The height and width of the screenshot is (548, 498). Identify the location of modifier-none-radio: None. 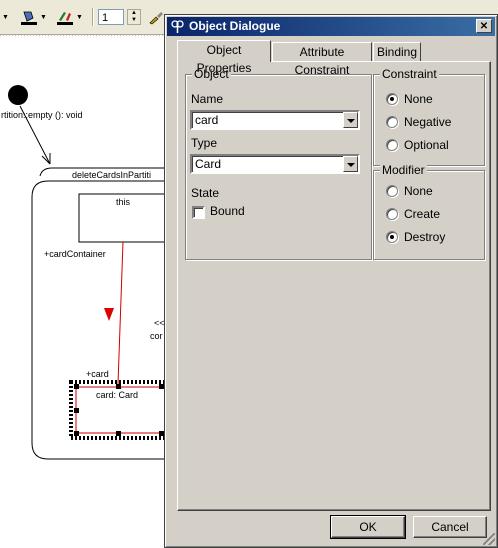
(409, 191).